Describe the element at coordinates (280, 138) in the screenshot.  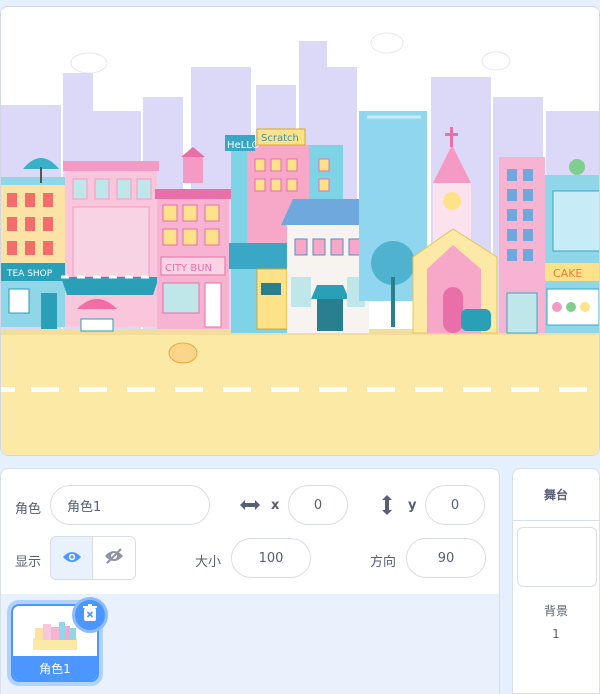
I see `svg-text: Scratch` at that location.